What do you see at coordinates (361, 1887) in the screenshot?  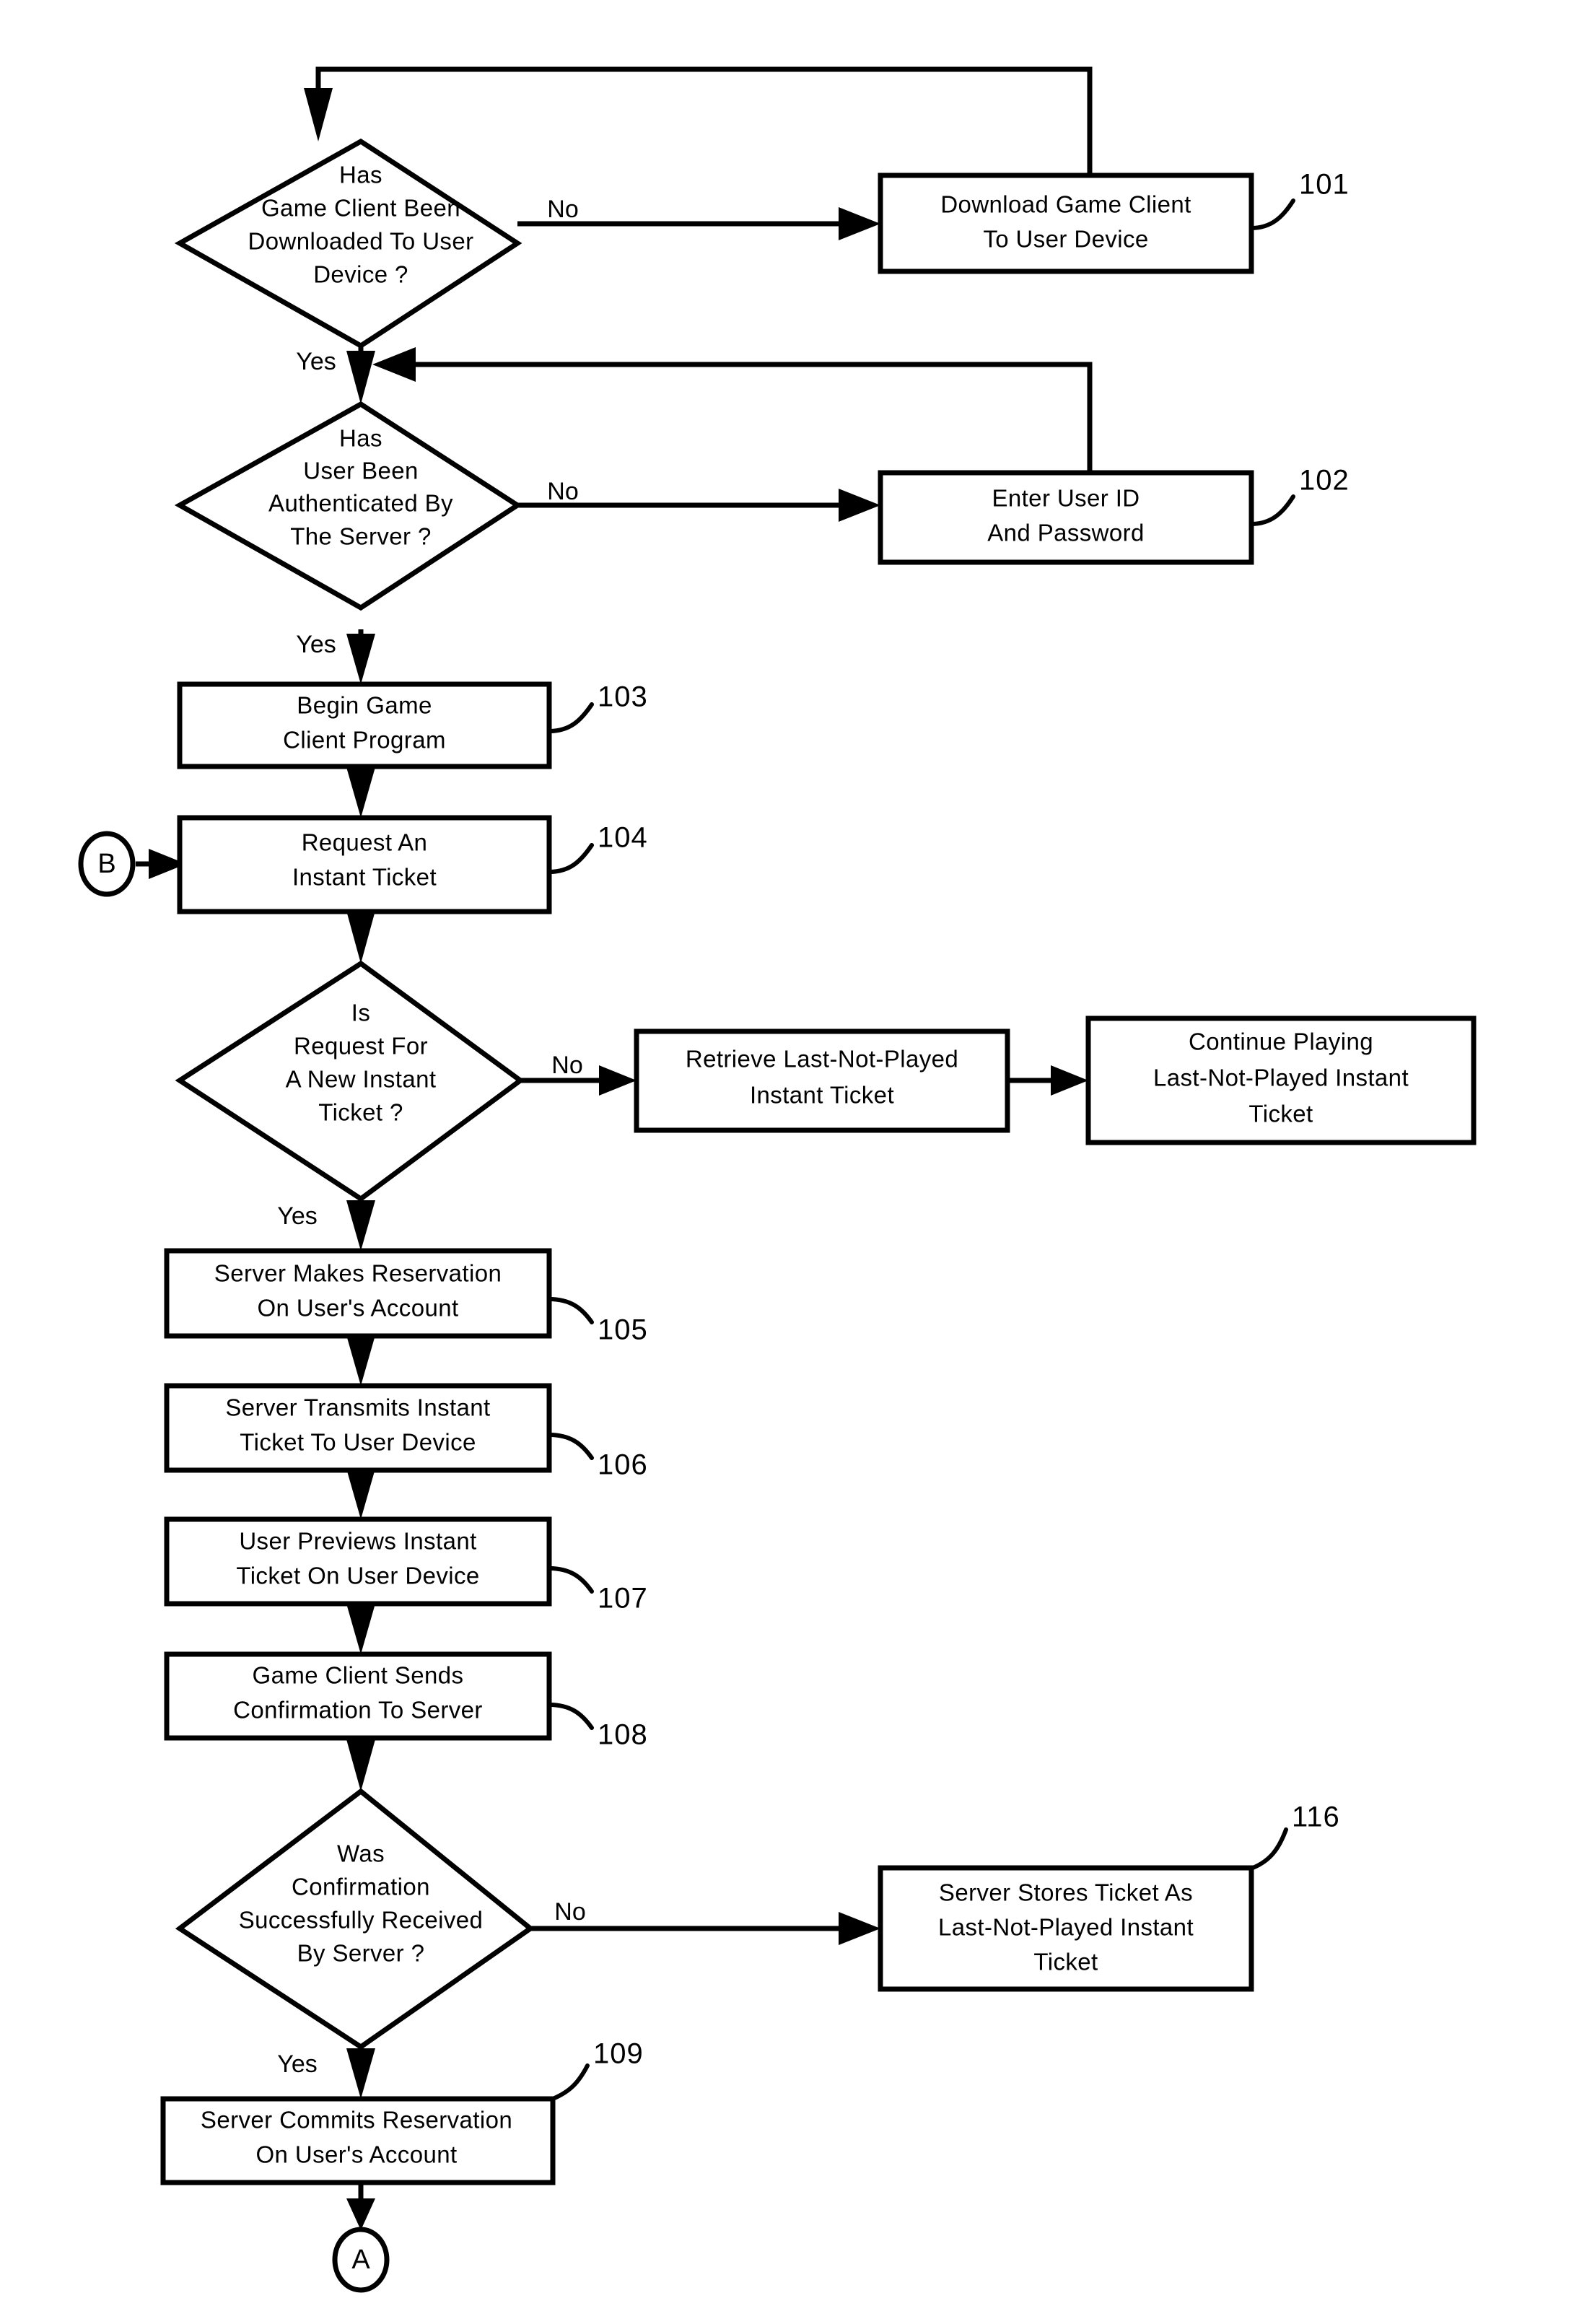 I see `decision-line: Confirmation` at bounding box center [361, 1887].